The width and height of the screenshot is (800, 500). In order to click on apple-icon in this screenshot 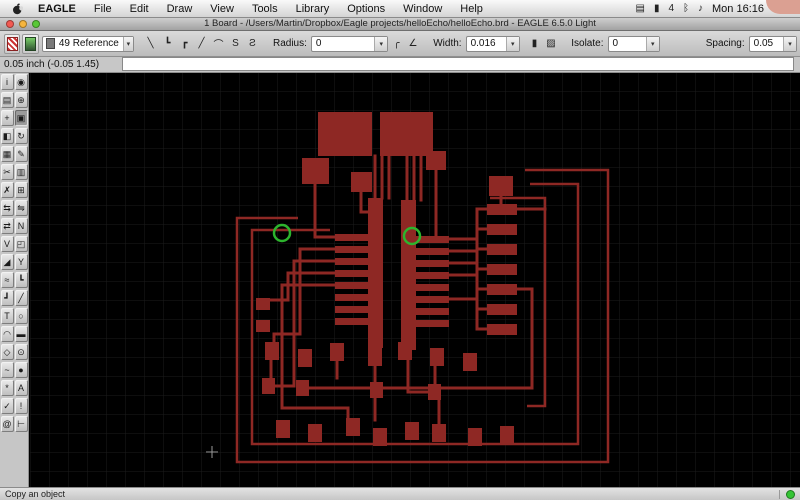, I will do `click(18, 8)`.